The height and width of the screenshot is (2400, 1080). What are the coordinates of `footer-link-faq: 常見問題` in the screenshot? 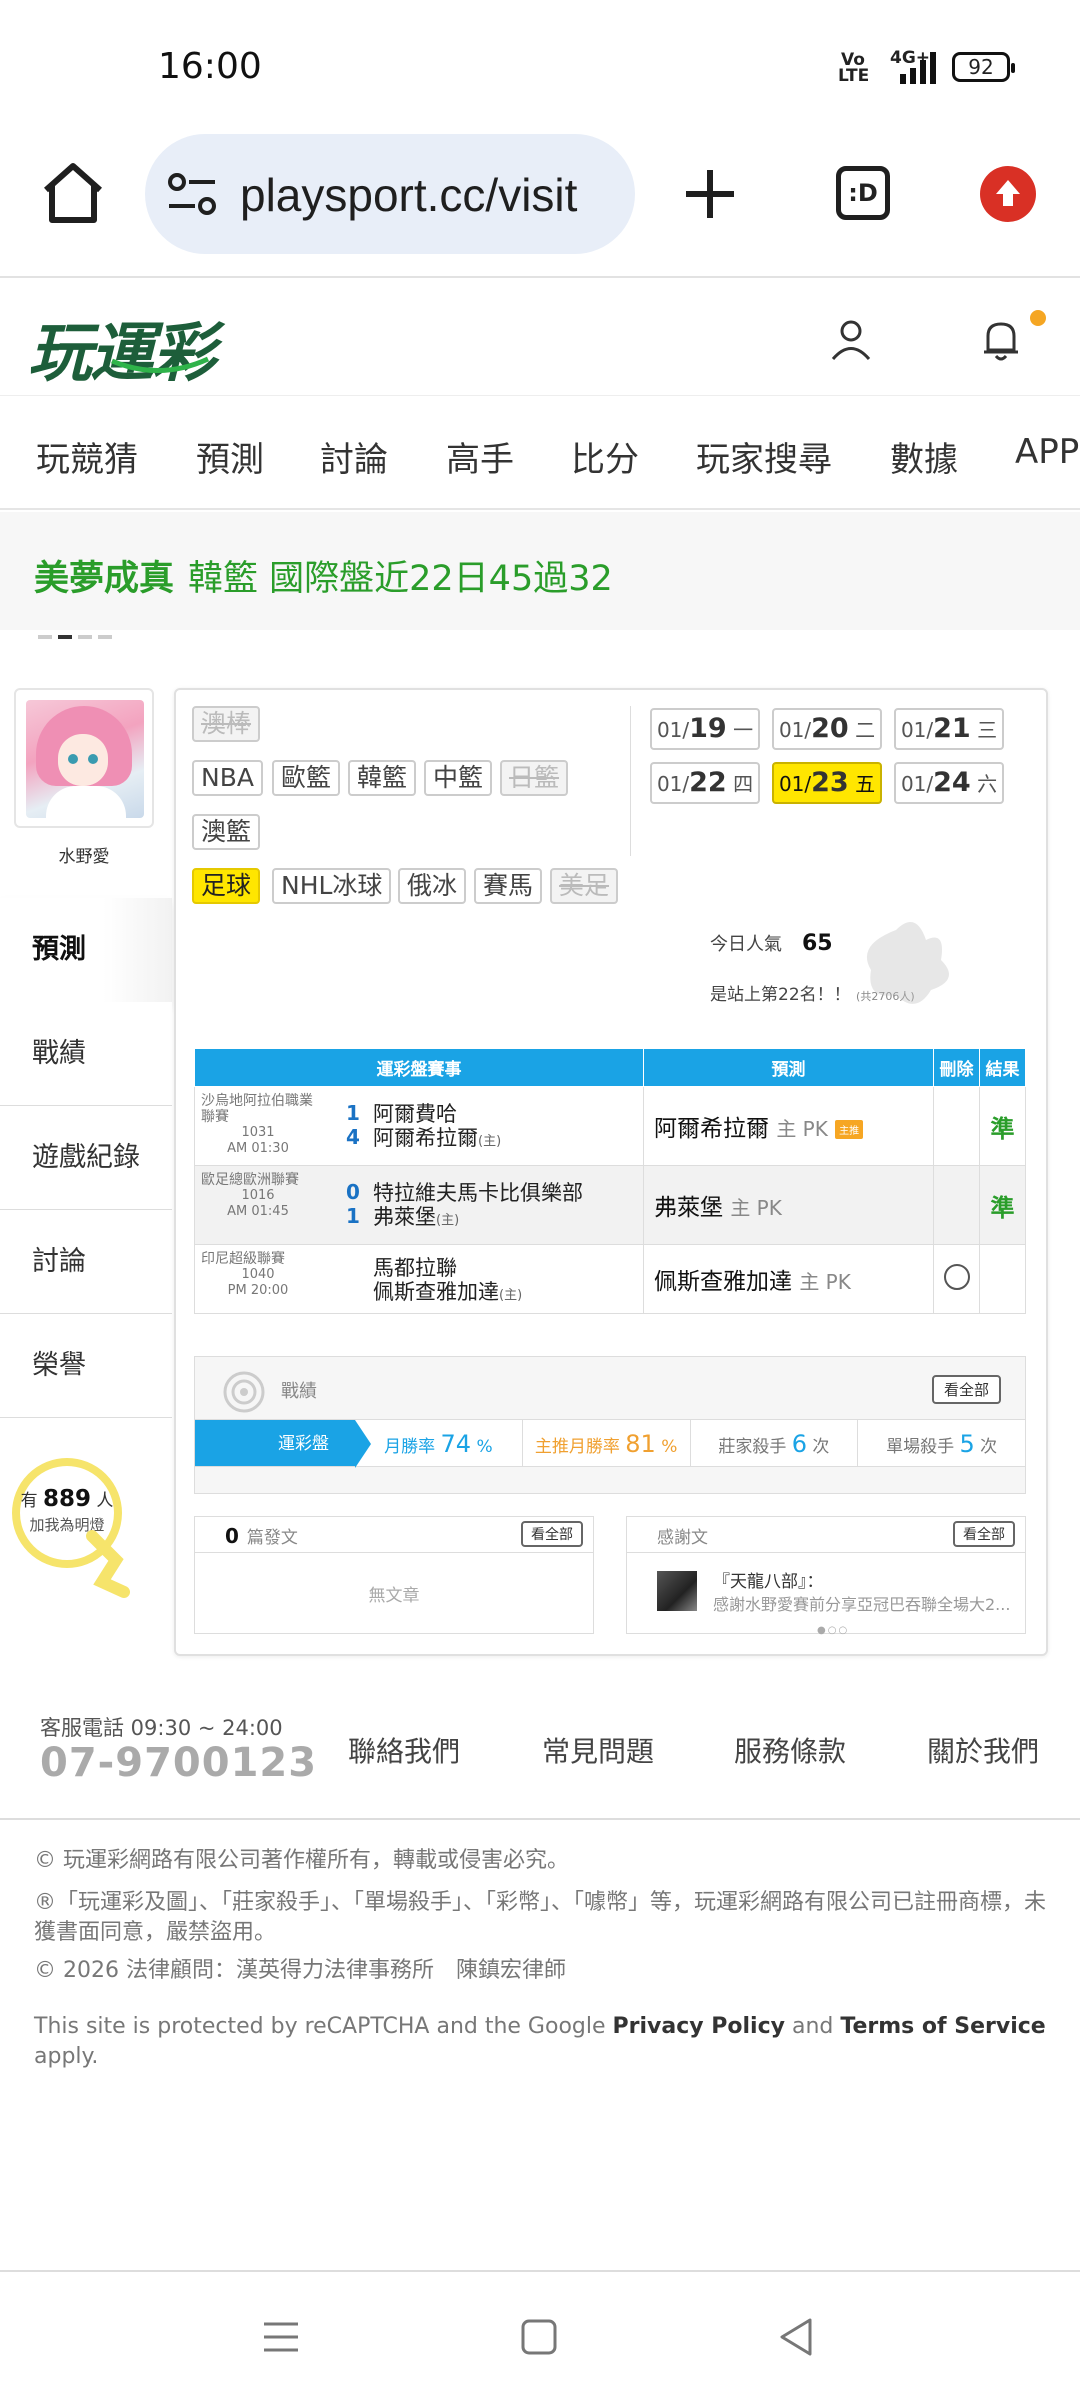 It's located at (598, 1750).